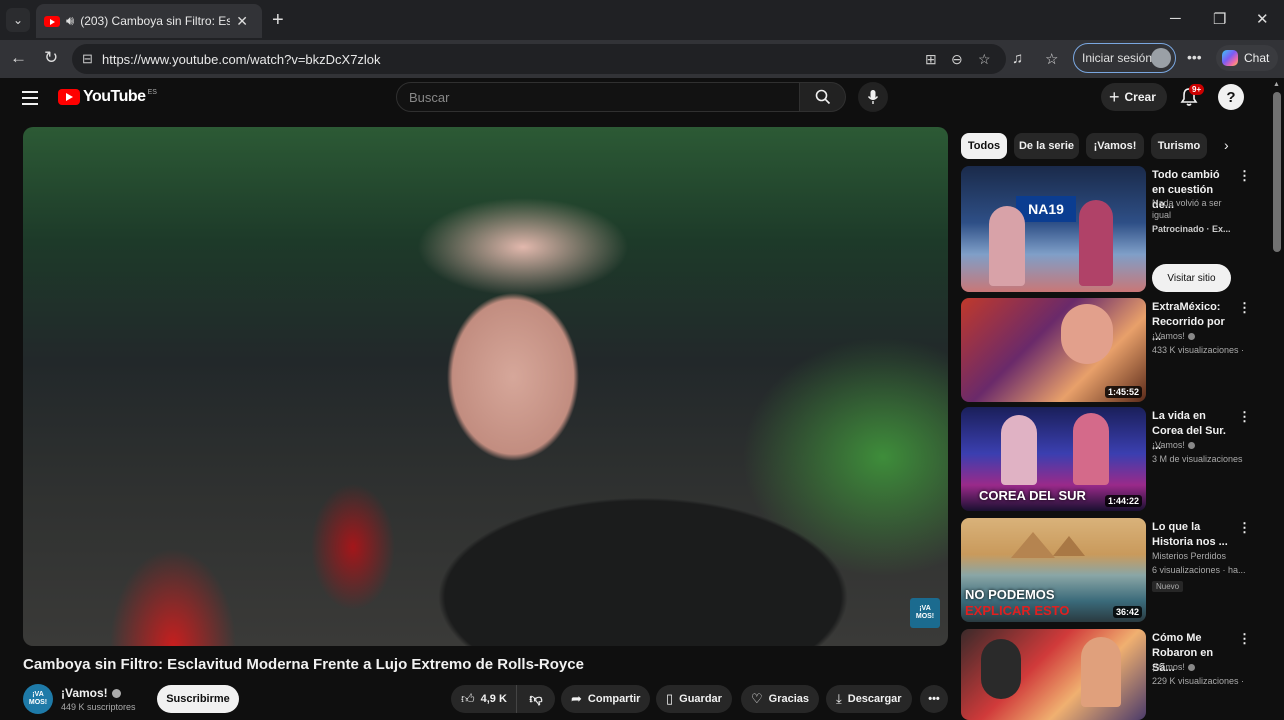 The height and width of the screenshot is (720, 1284). Describe the element at coordinates (1123, 501) in the screenshot. I see `video-duration: 1:44:22` at that location.